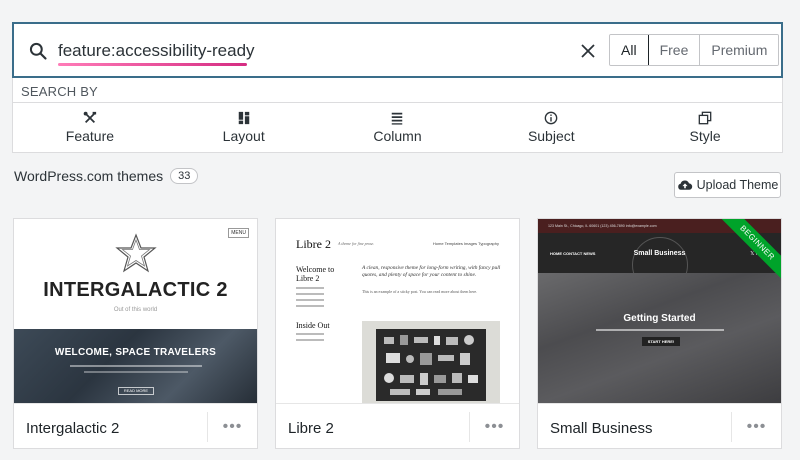 Image resolution: width=800 pixels, height=460 pixels. What do you see at coordinates (243, 117) in the screenshot?
I see `layout-blocks-icon` at bounding box center [243, 117].